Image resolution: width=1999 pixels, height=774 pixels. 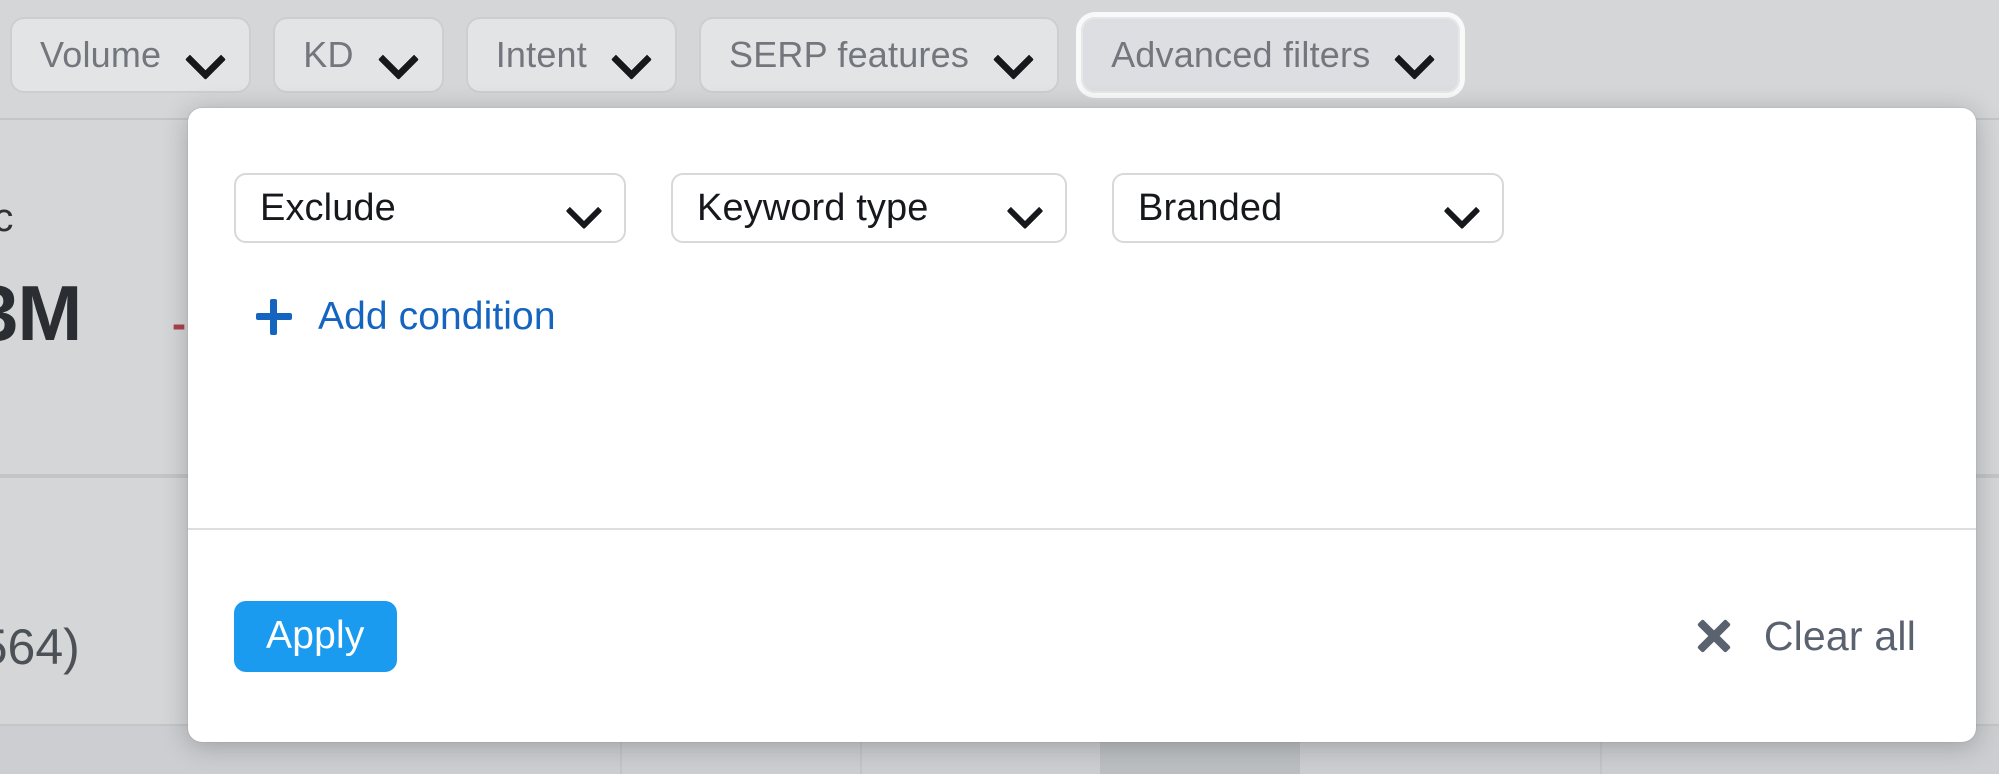 What do you see at coordinates (7, 218) in the screenshot?
I see `background-metric-label: affic` at bounding box center [7, 218].